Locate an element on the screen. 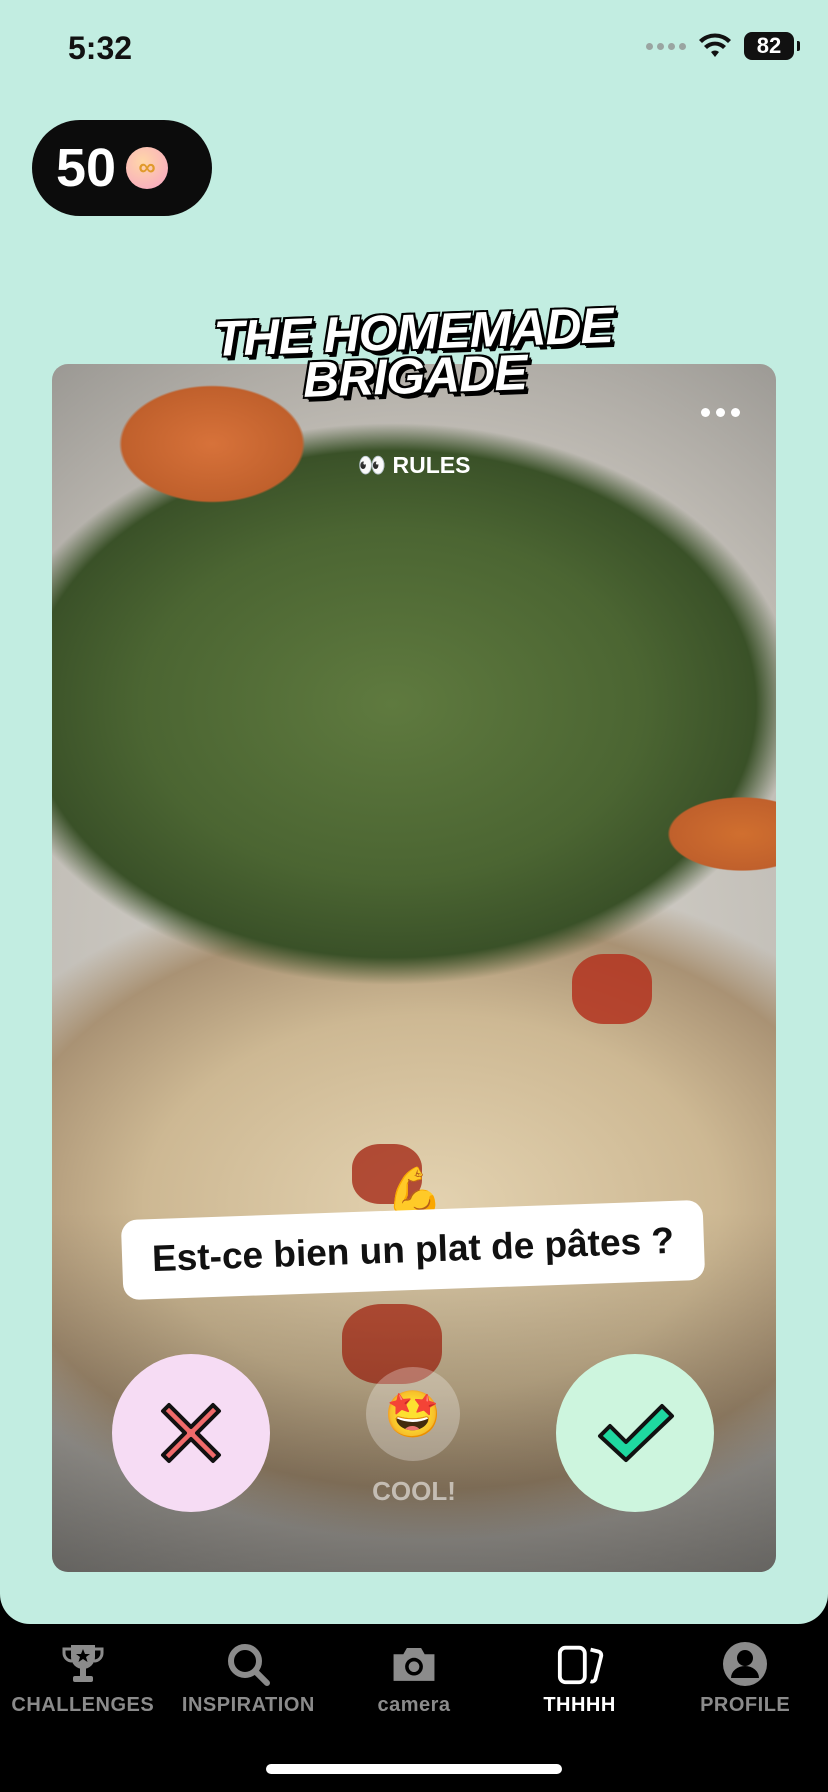  tab-profile: PROFILE is located at coordinates (745, 1695).